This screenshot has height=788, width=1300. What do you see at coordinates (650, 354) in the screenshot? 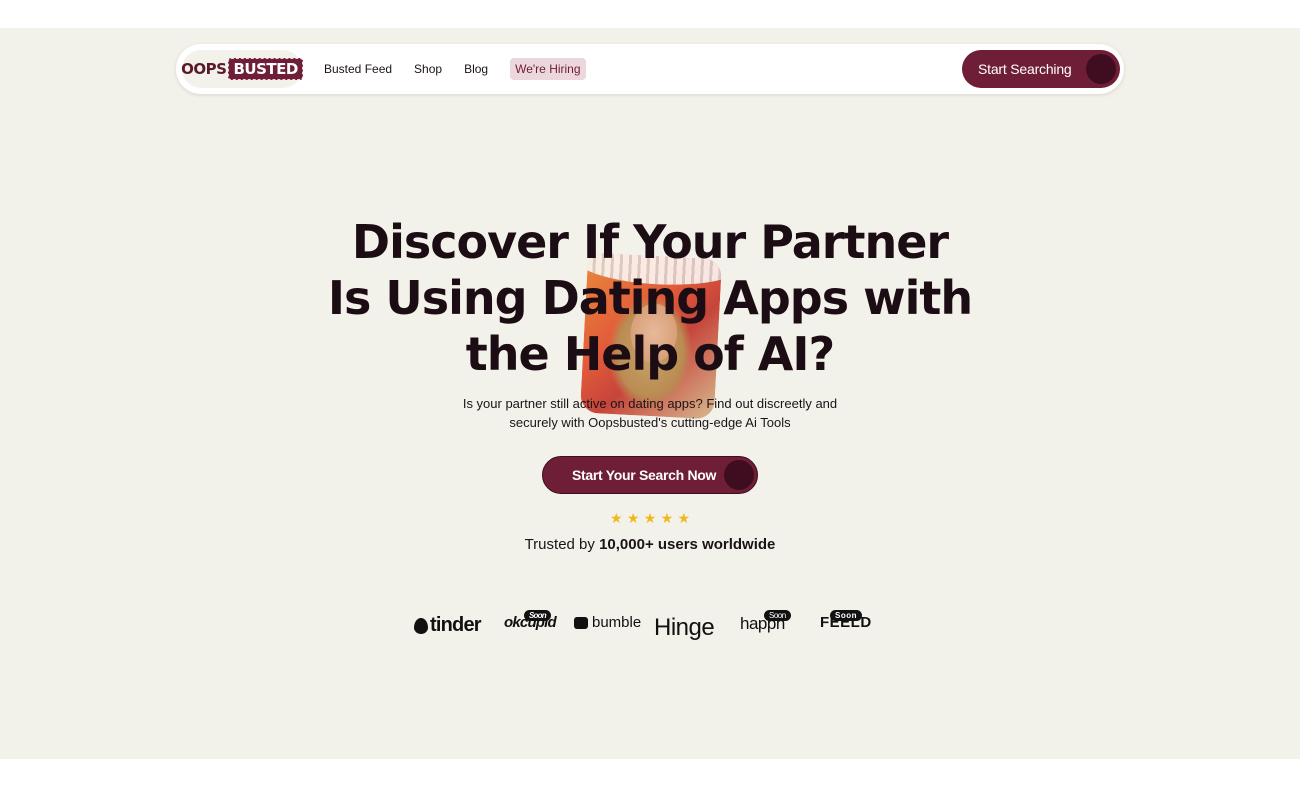
I see `headline-line-3: the Help of AI?` at bounding box center [650, 354].